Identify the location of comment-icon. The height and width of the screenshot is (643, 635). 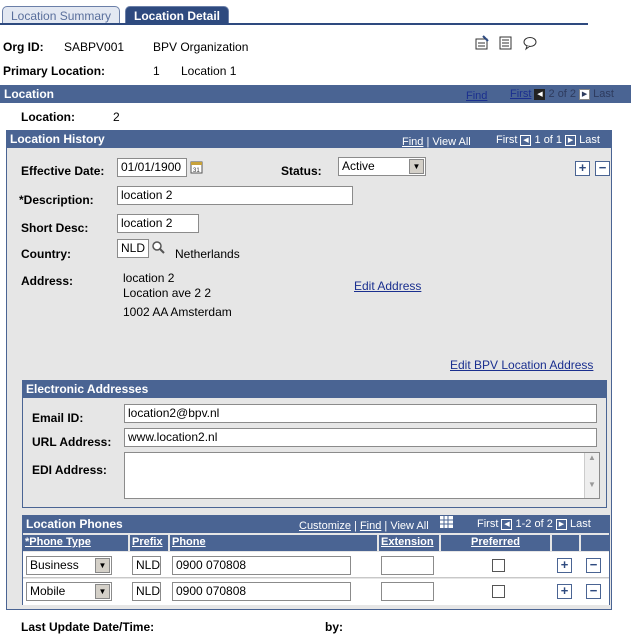
(530, 43).